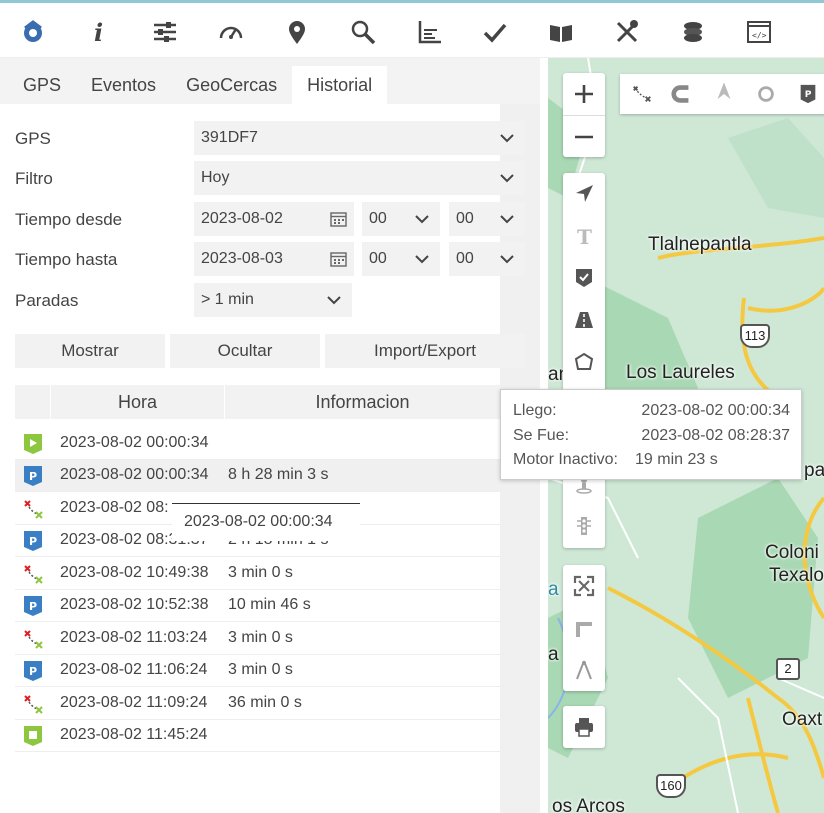 The width and height of the screenshot is (824, 813). I want to click on table-row: P 2023-08-02 10:52:38 10 min 46 s, so click(257, 606).